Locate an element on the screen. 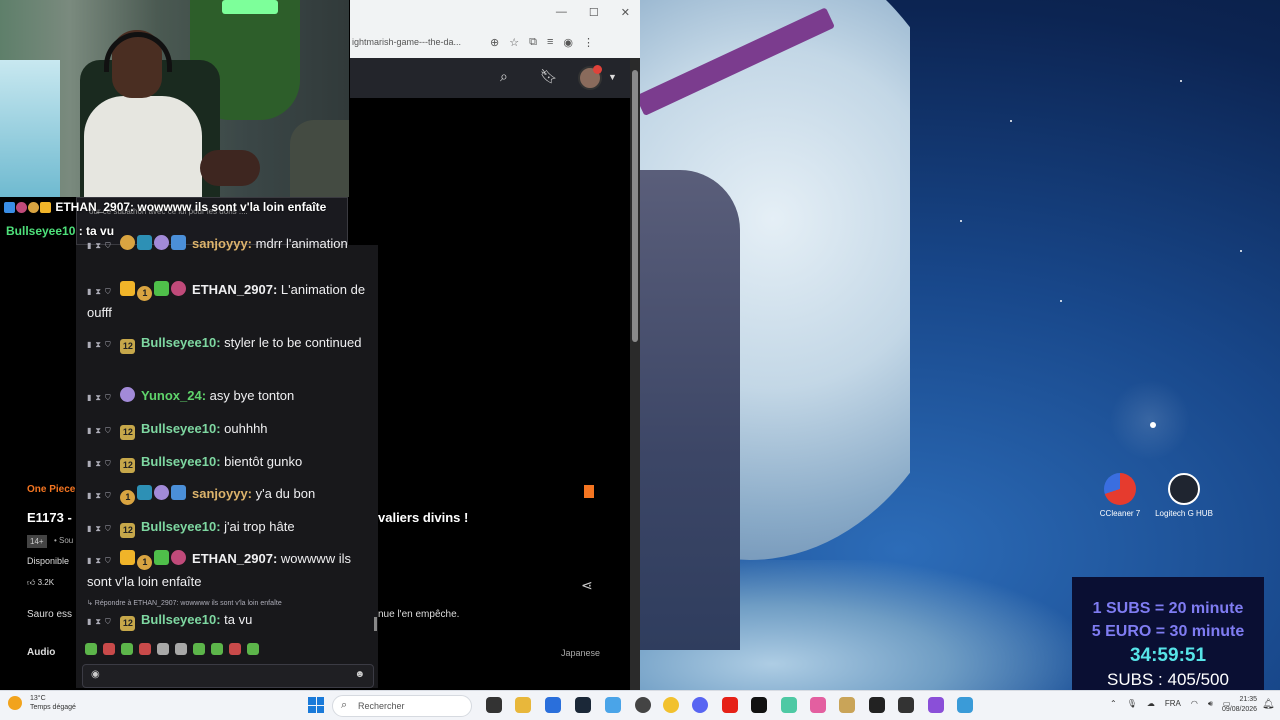 The image size is (1280, 720). discord-icon is located at coordinates (700, 705).